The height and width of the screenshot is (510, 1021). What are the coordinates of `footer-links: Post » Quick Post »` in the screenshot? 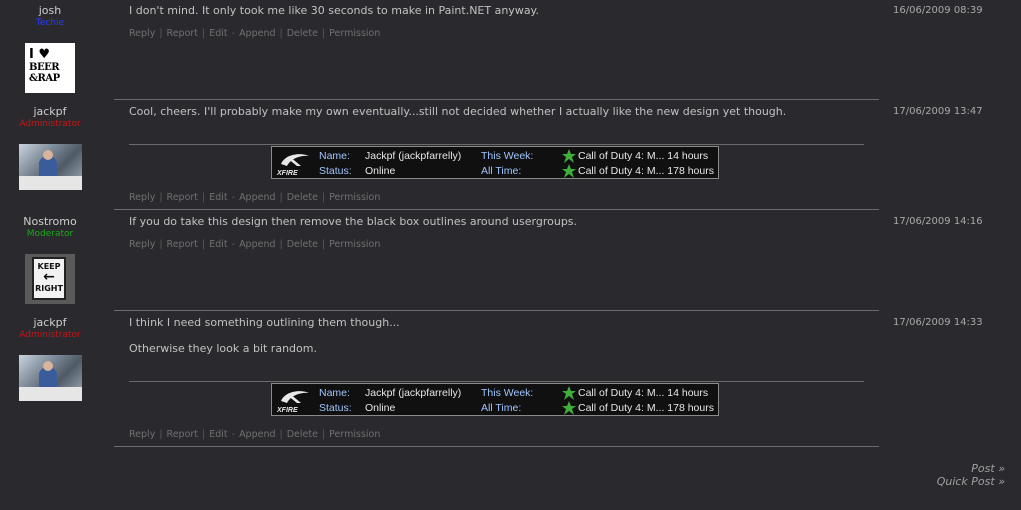 It's located at (971, 475).